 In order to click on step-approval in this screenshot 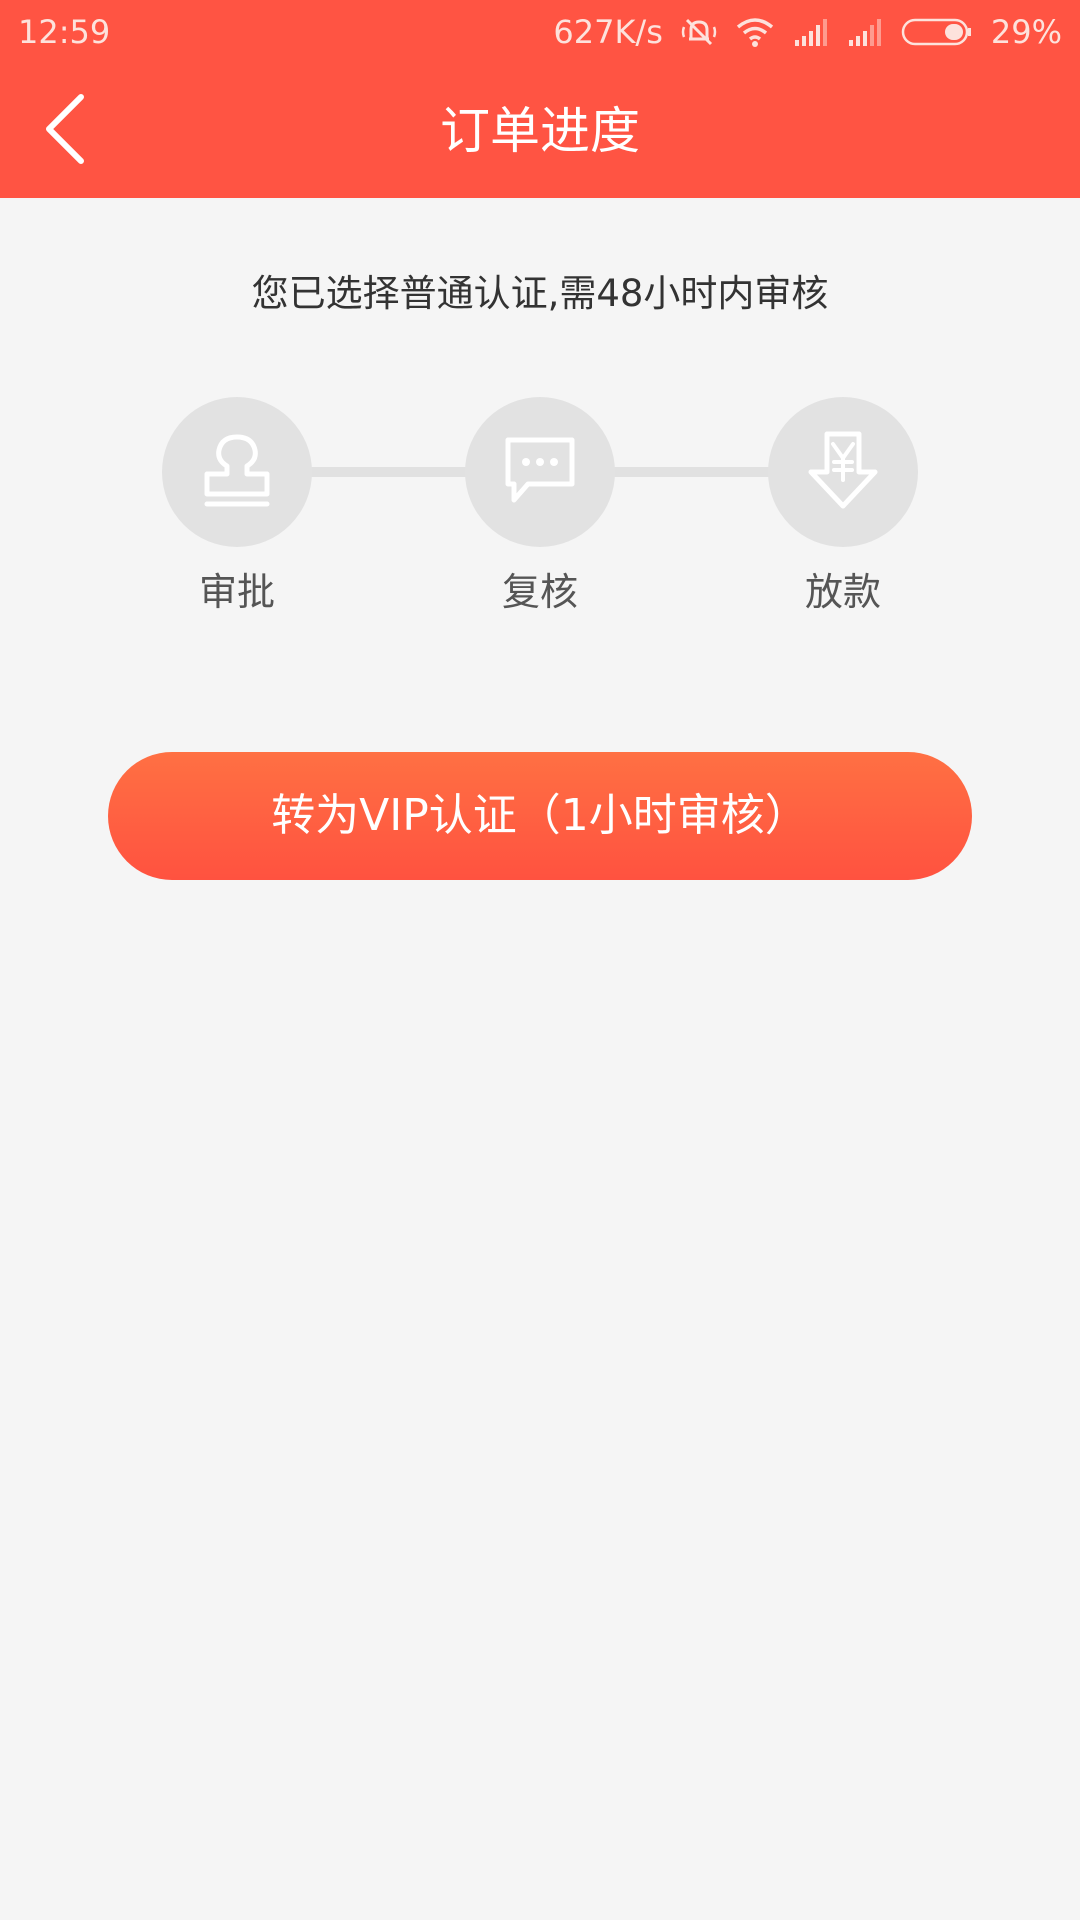, I will do `click(237, 472)`.